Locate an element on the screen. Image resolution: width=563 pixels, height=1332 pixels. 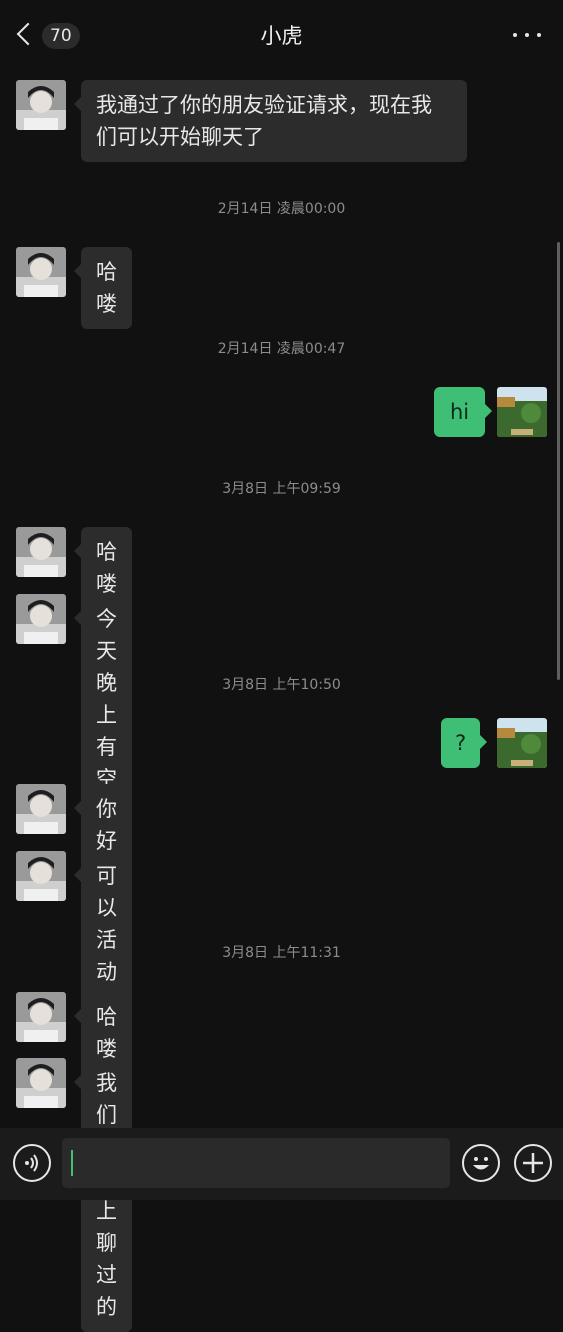
top-bar: 70 小虎 is located at coordinates (281, 36).